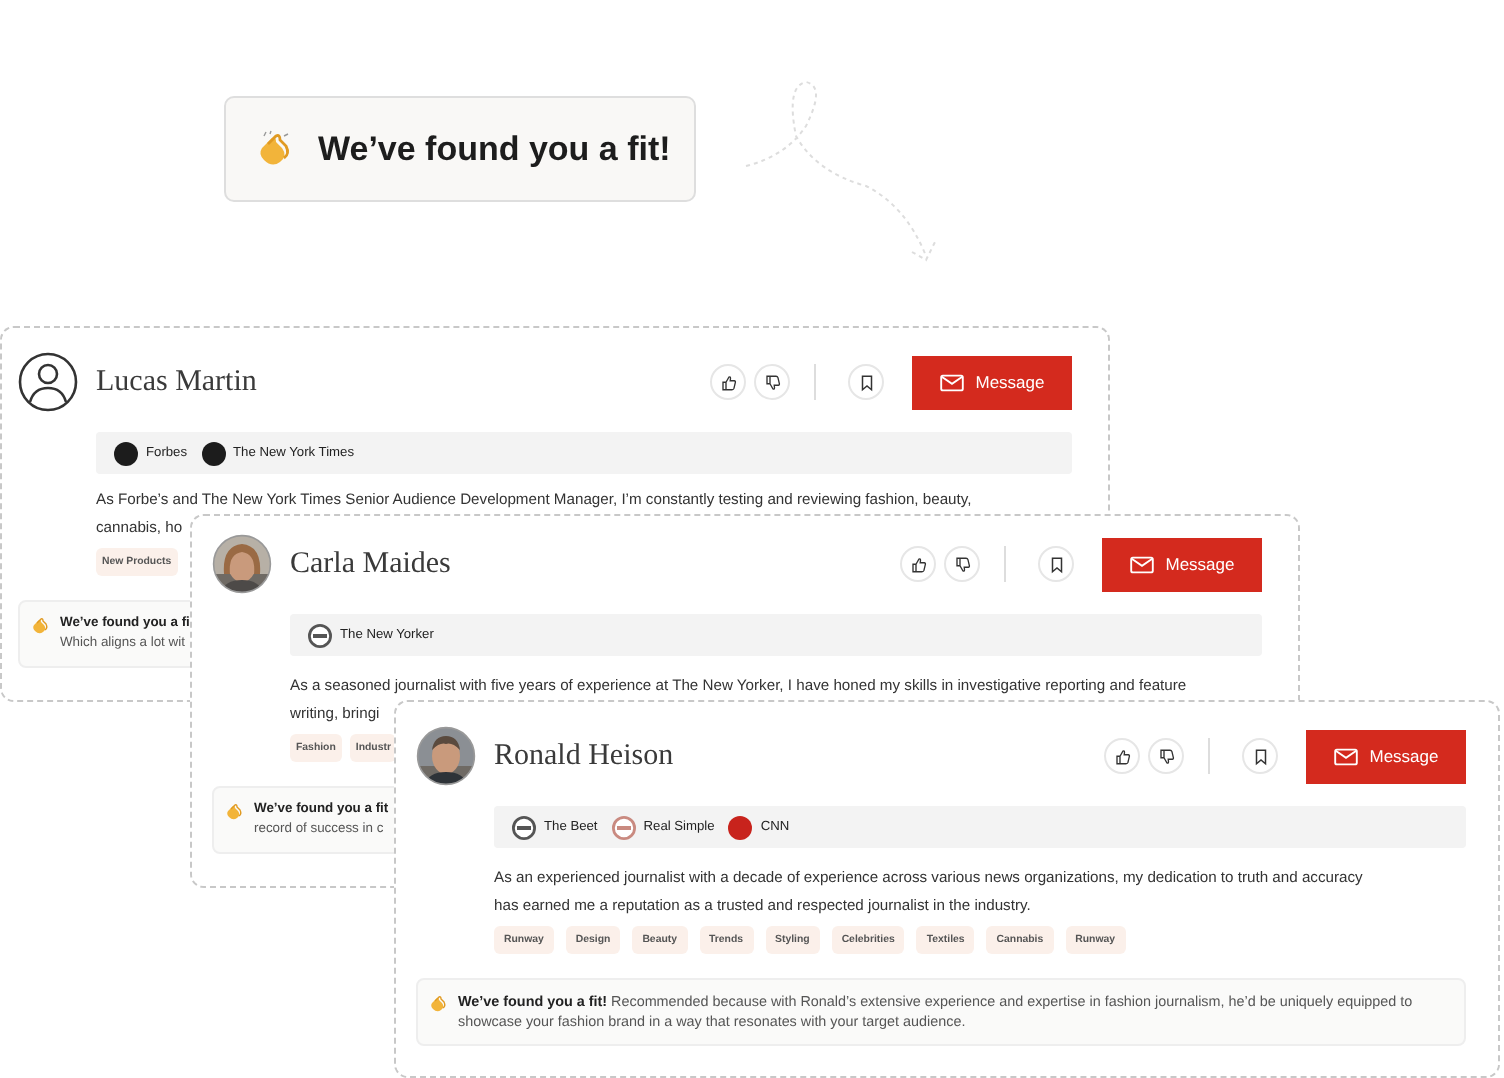  What do you see at coordinates (370, 564) in the screenshot?
I see `journalist-name: Carla Maides` at bounding box center [370, 564].